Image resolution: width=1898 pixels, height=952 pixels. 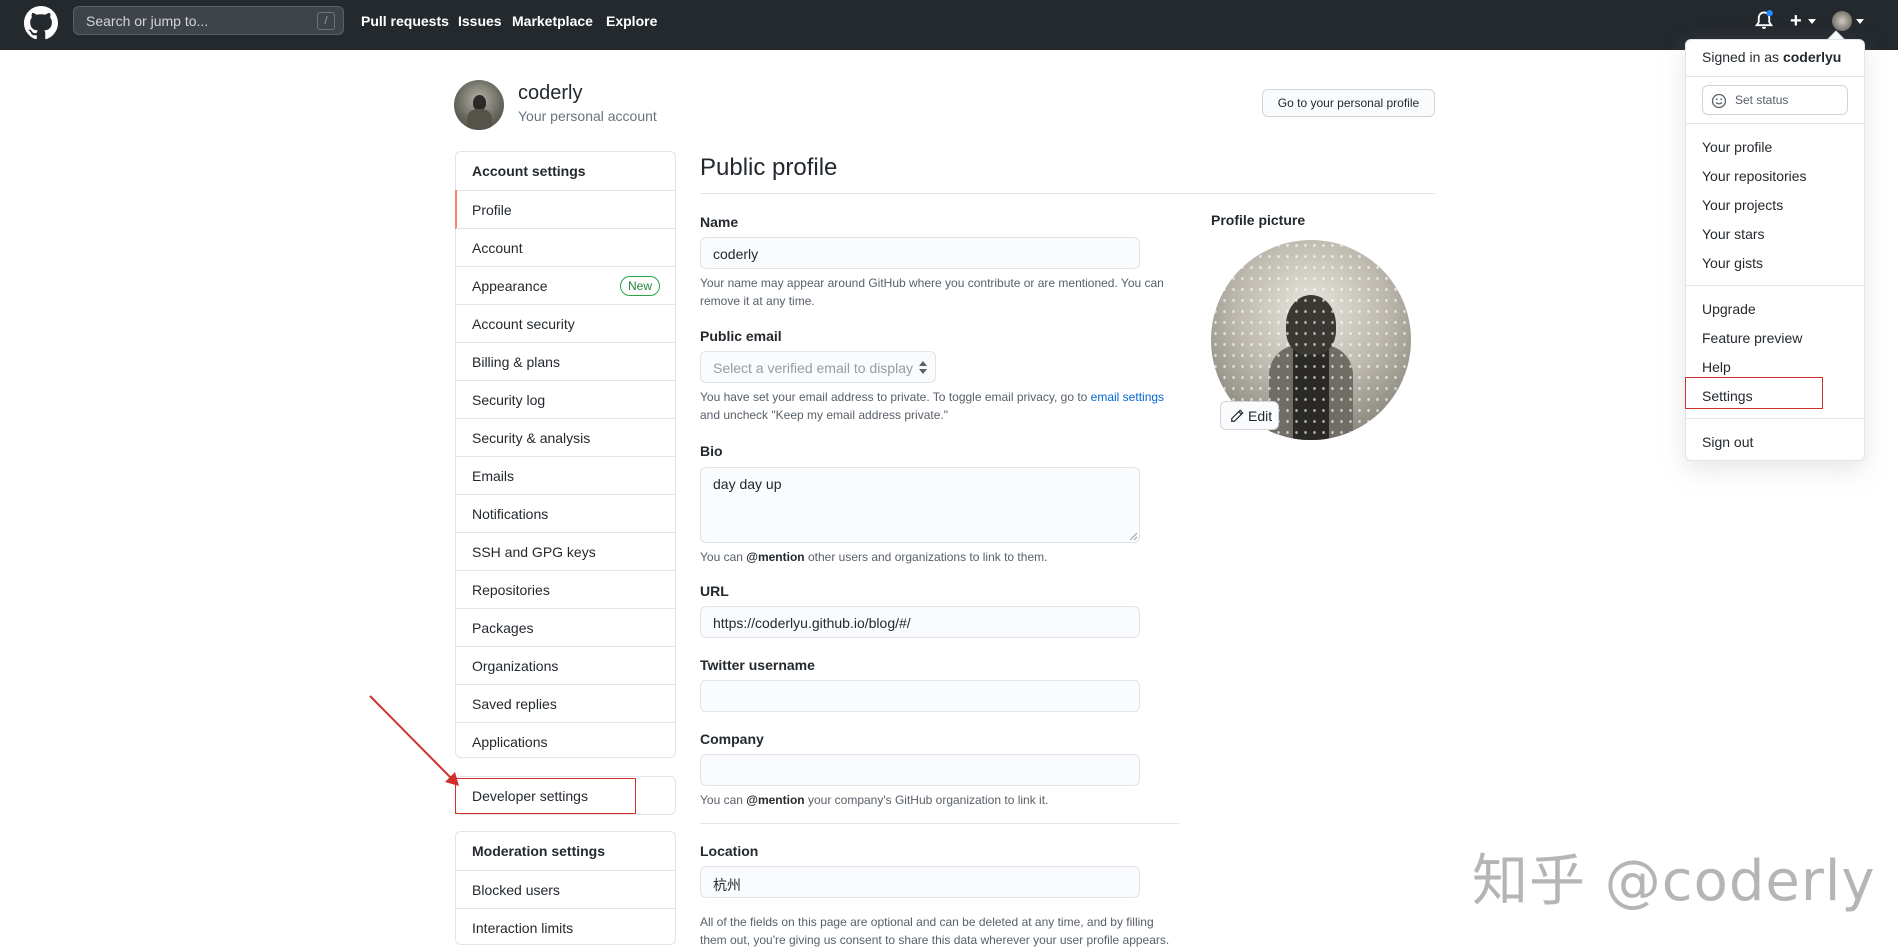 What do you see at coordinates (1258, 220) in the screenshot?
I see `profile-picture-label: Profile picture` at bounding box center [1258, 220].